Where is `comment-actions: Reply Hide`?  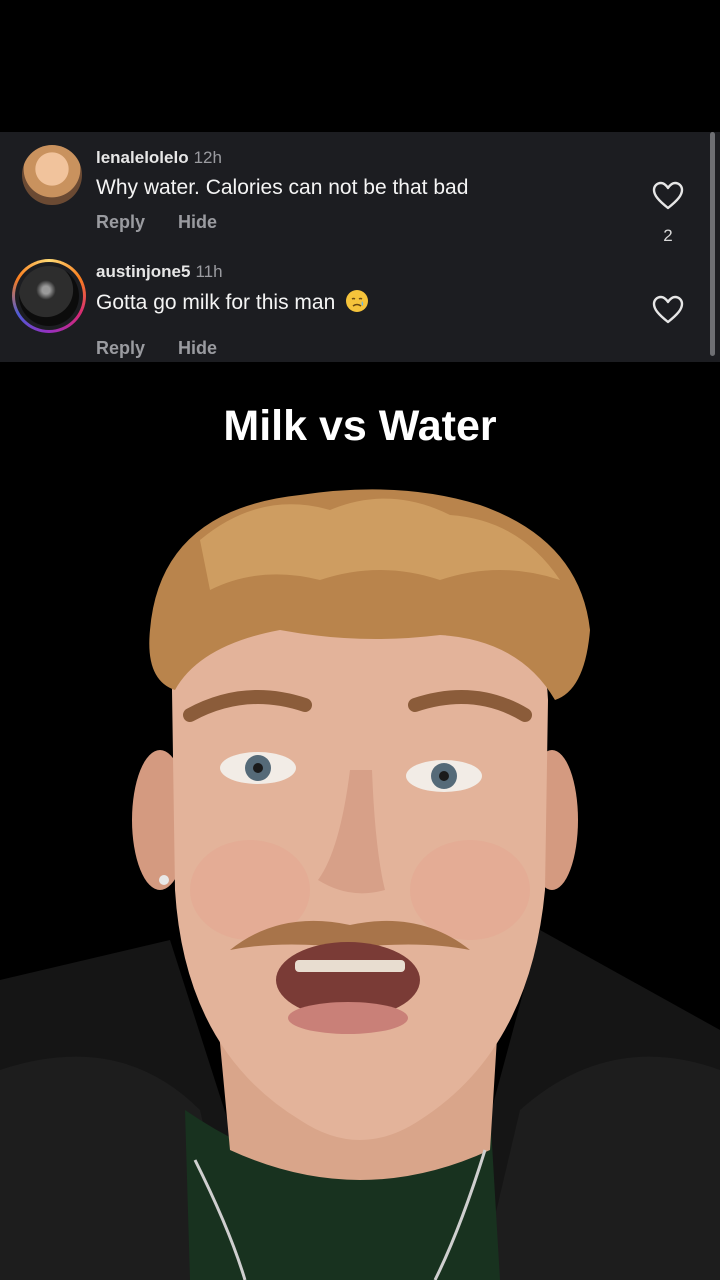 comment-actions: Reply Hide is located at coordinates (170, 348).